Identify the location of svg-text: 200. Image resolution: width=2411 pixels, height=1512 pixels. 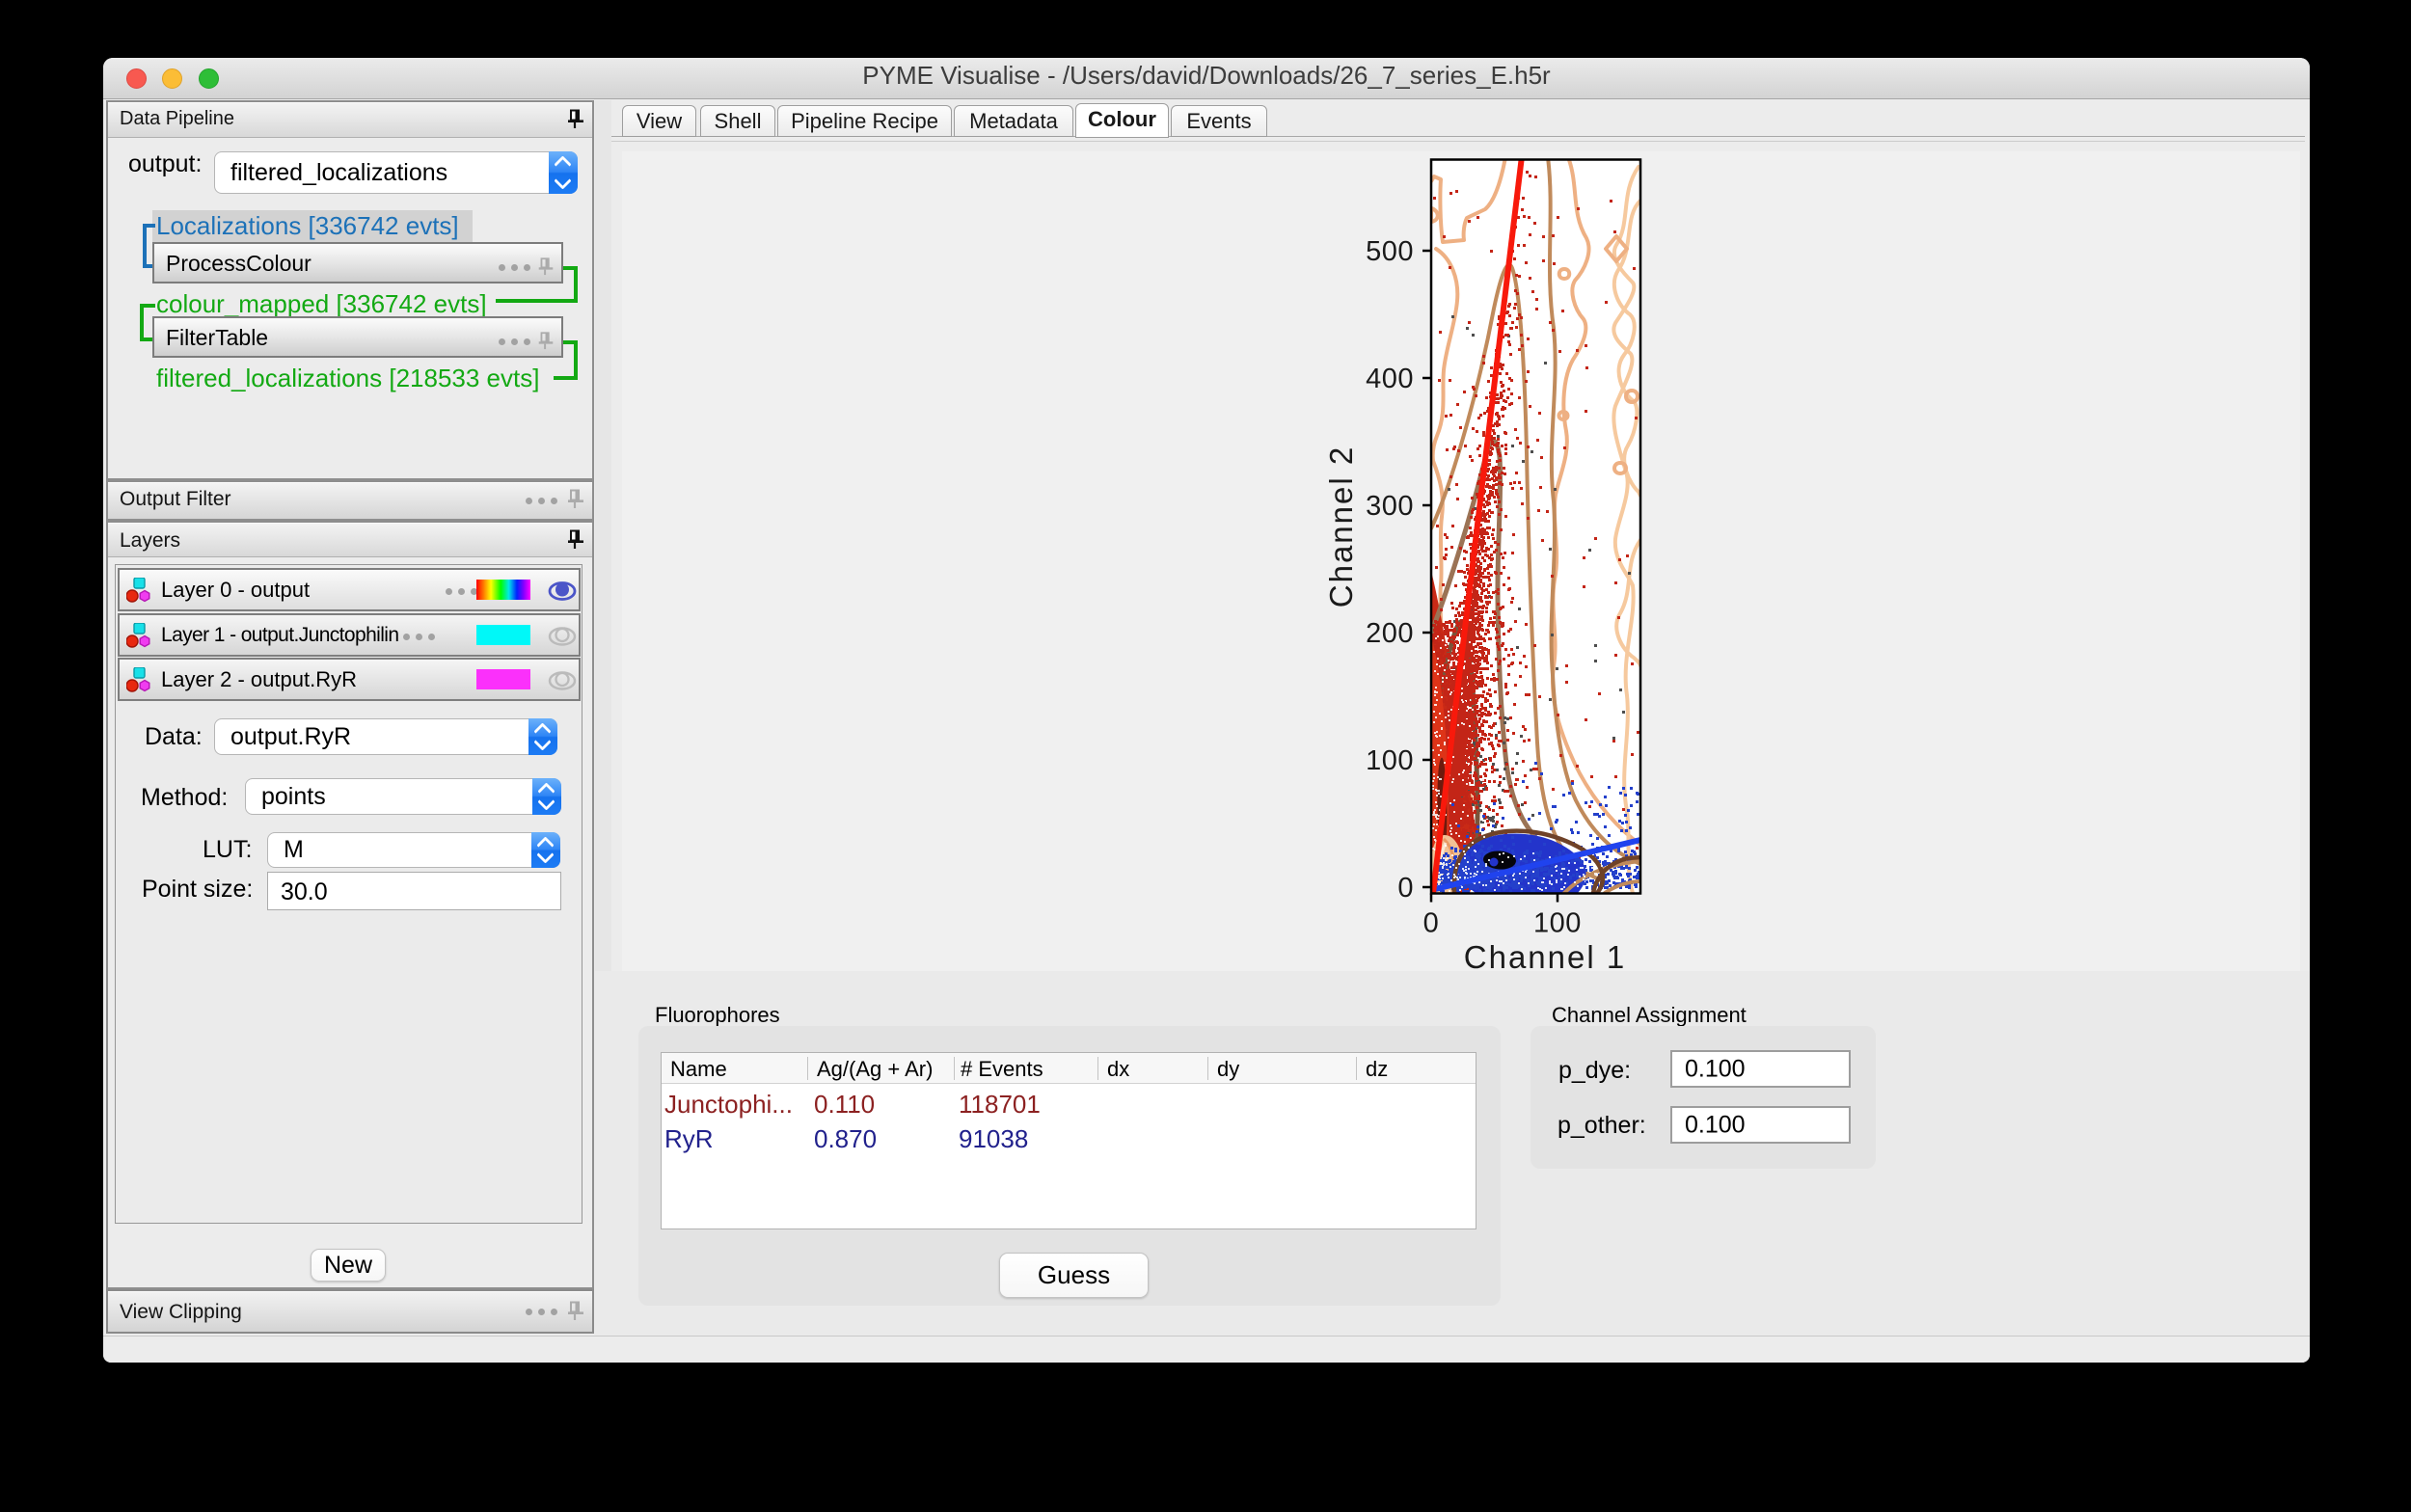
(1390, 633).